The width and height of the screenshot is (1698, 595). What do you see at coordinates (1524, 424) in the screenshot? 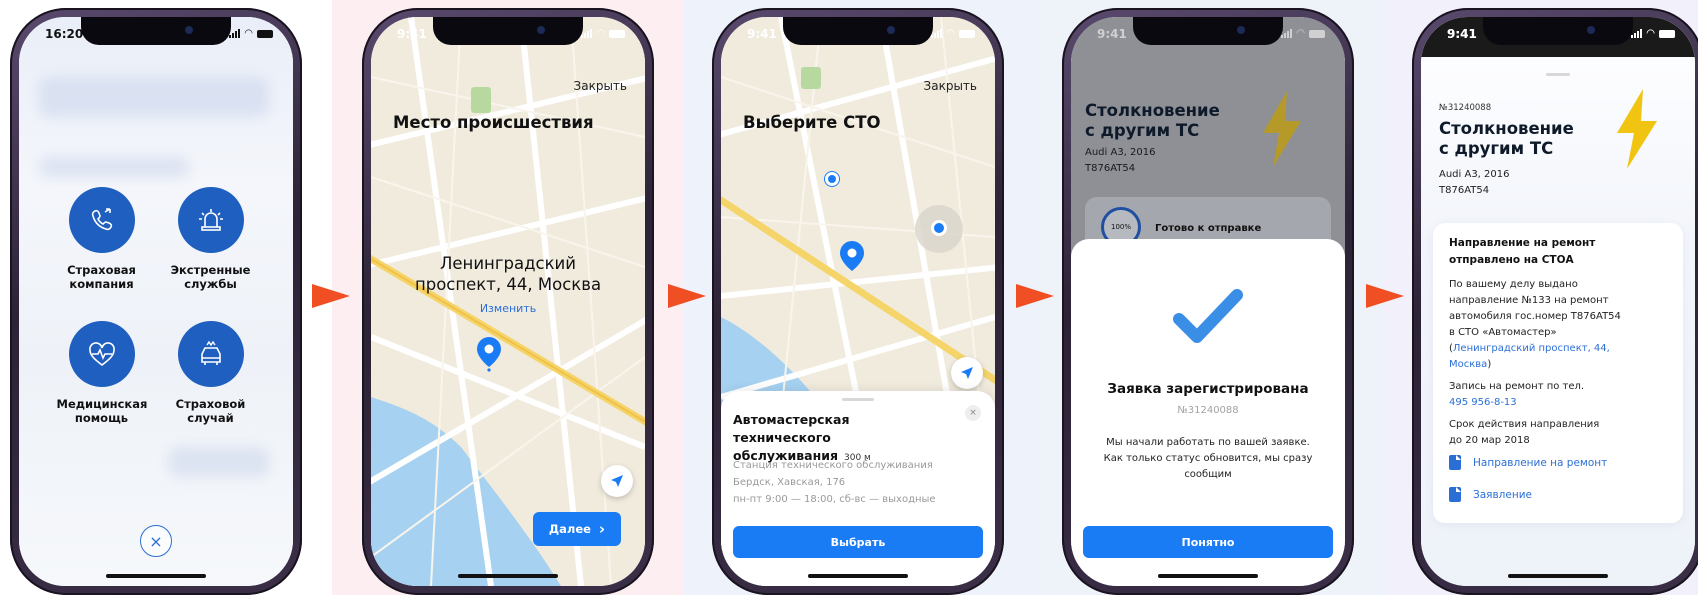
I see `validity-line: Срок действия направления` at bounding box center [1524, 424].